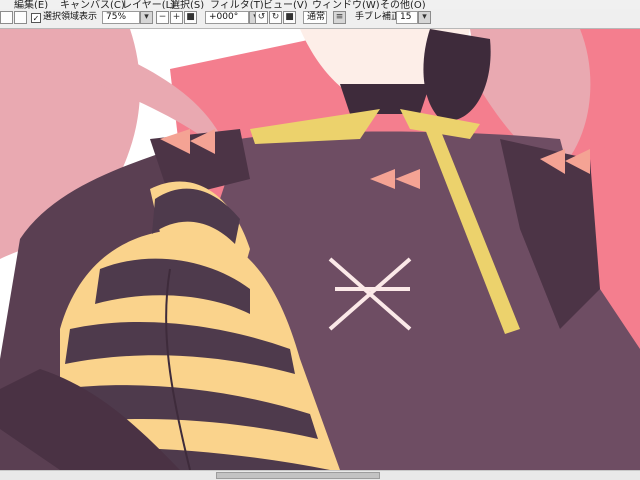 Image resolution: width=640 pixels, height=480 pixels. What do you see at coordinates (298, 475) in the screenshot?
I see `scrollbar-thumb` at bounding box center [298, 475].